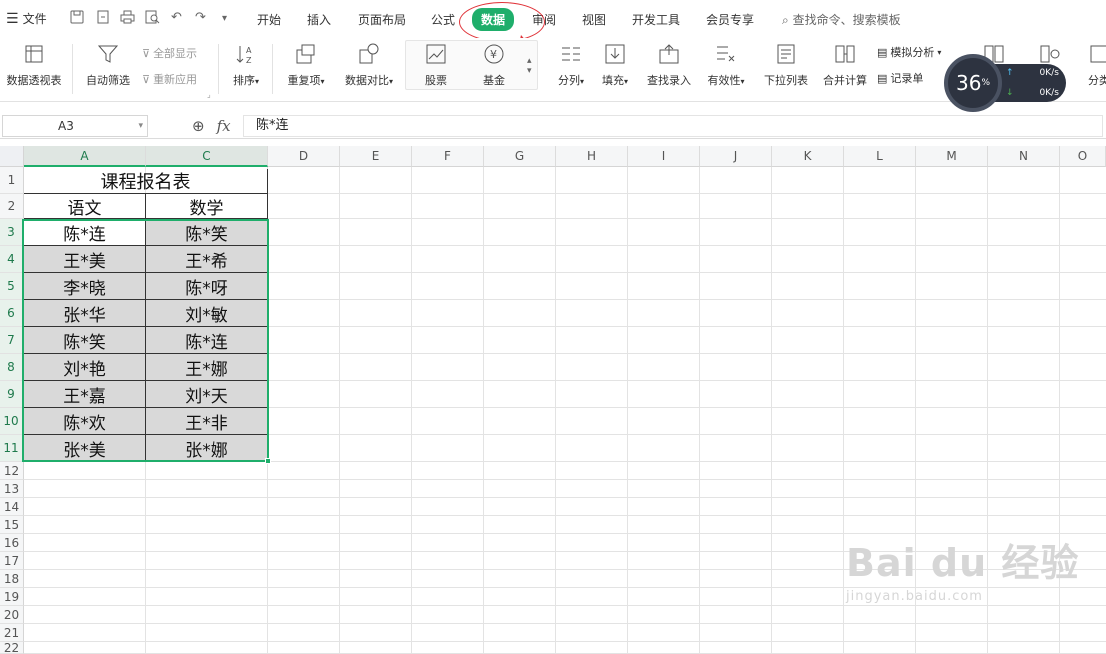 This screenshot has height=654, width=1106. Describe the element at coordinates (152, 19) in the screenshot. I see `print-preview-icon` at that location.